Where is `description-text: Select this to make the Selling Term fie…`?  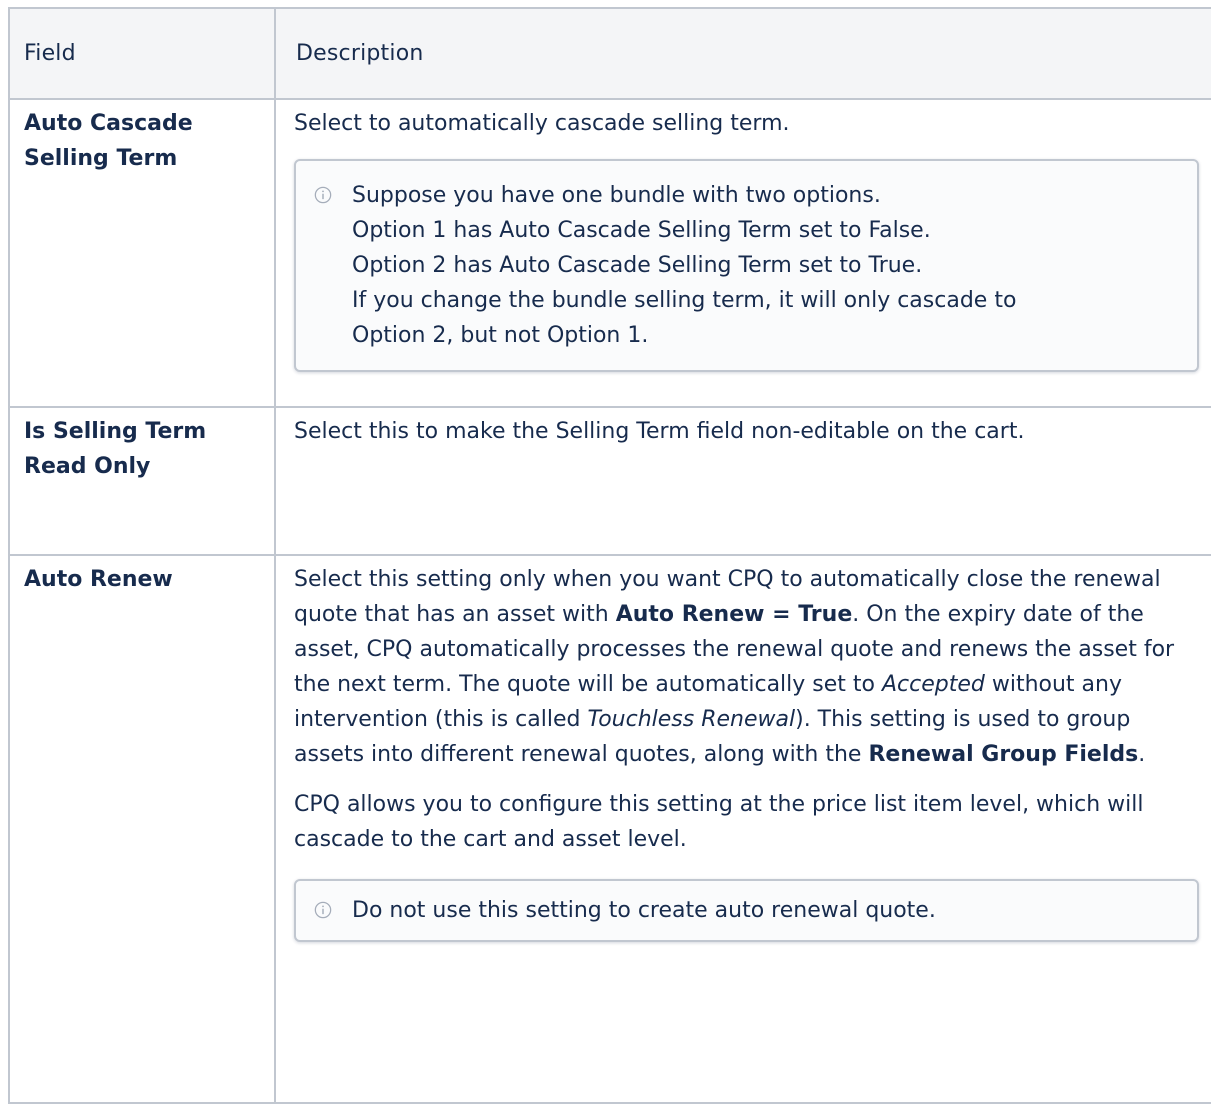
description-text: Select this to make the Selling Term fie… is located at coordinates (659, 431).